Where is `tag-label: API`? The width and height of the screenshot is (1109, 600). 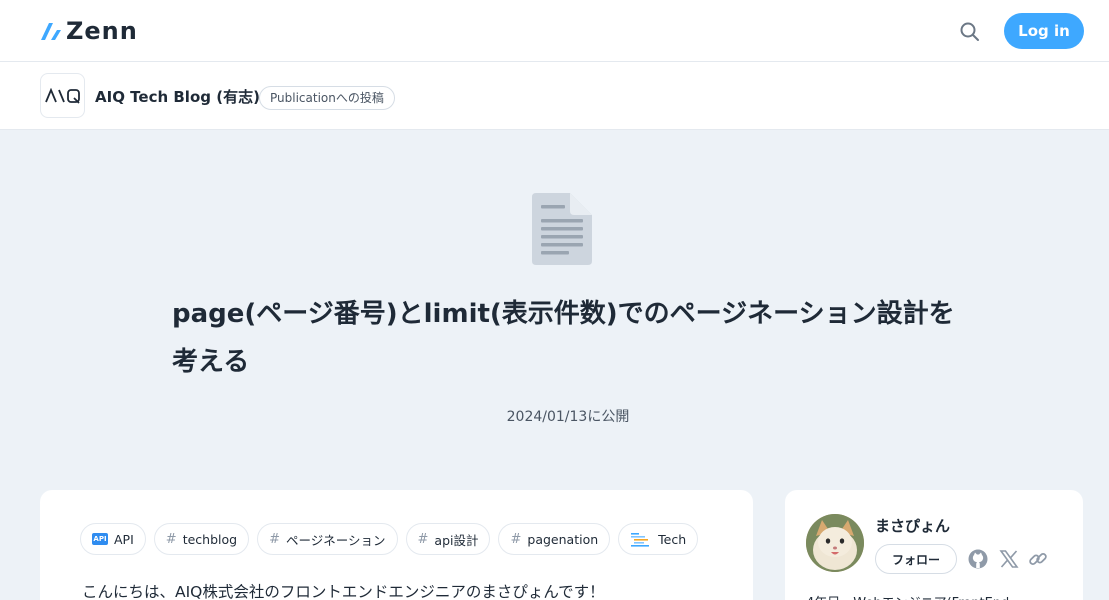 tag-label: API is located at coordinates (124, 539).